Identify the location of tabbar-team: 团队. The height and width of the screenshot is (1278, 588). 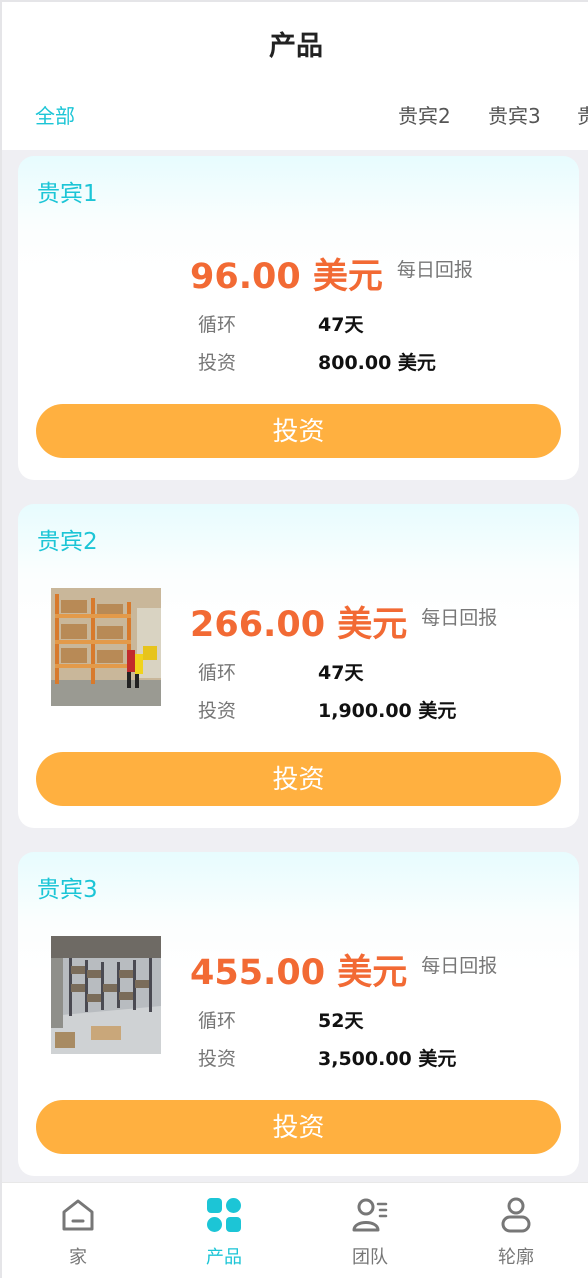
(370, 1232).